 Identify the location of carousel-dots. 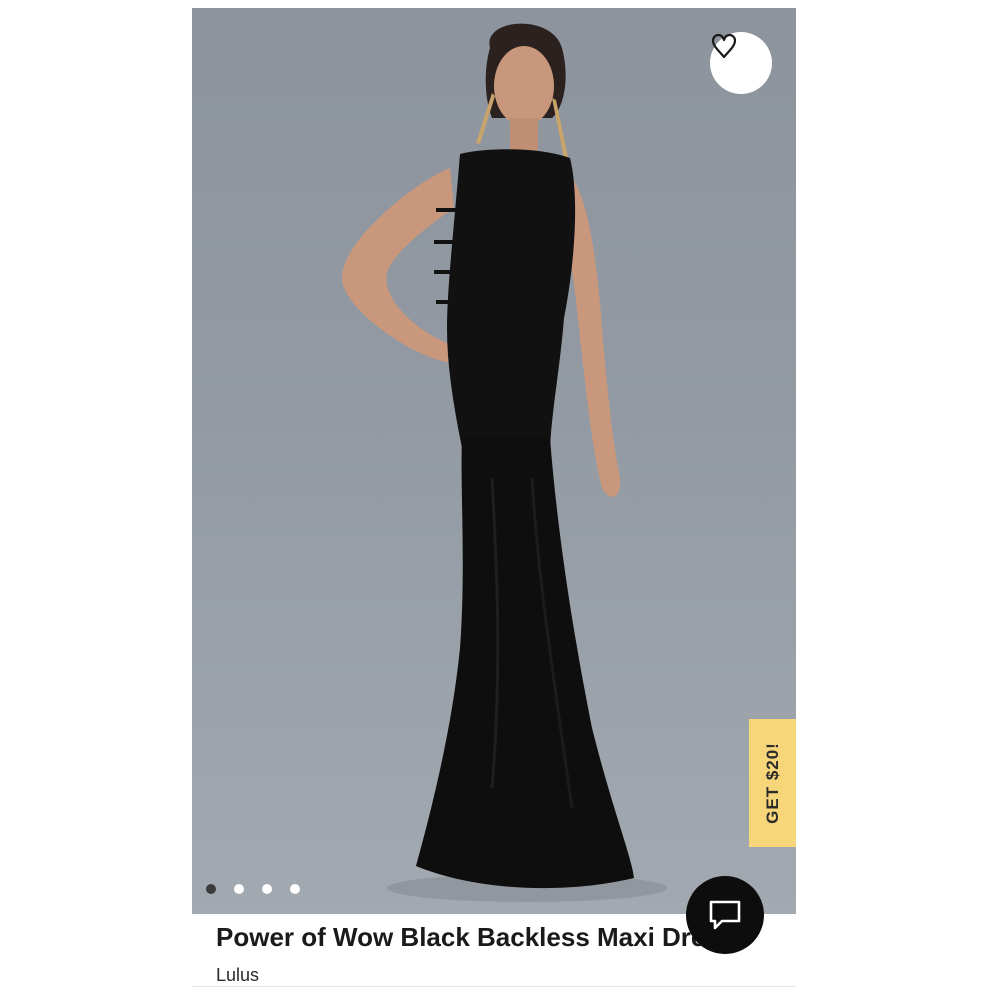
(253, 889).